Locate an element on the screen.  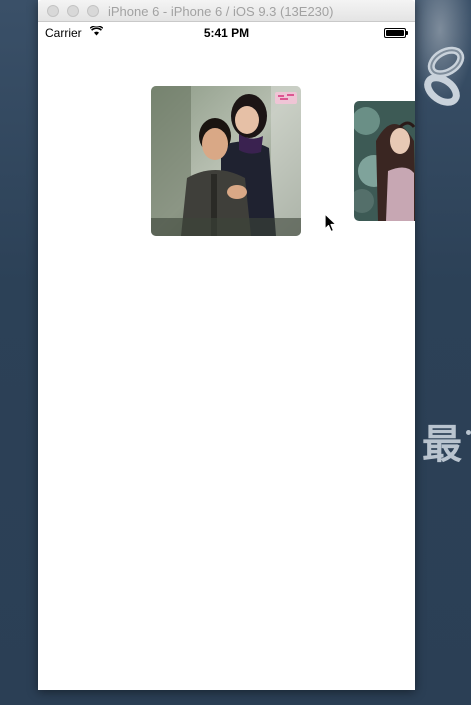
carousel-card-next is located at coordinates (384, 161).